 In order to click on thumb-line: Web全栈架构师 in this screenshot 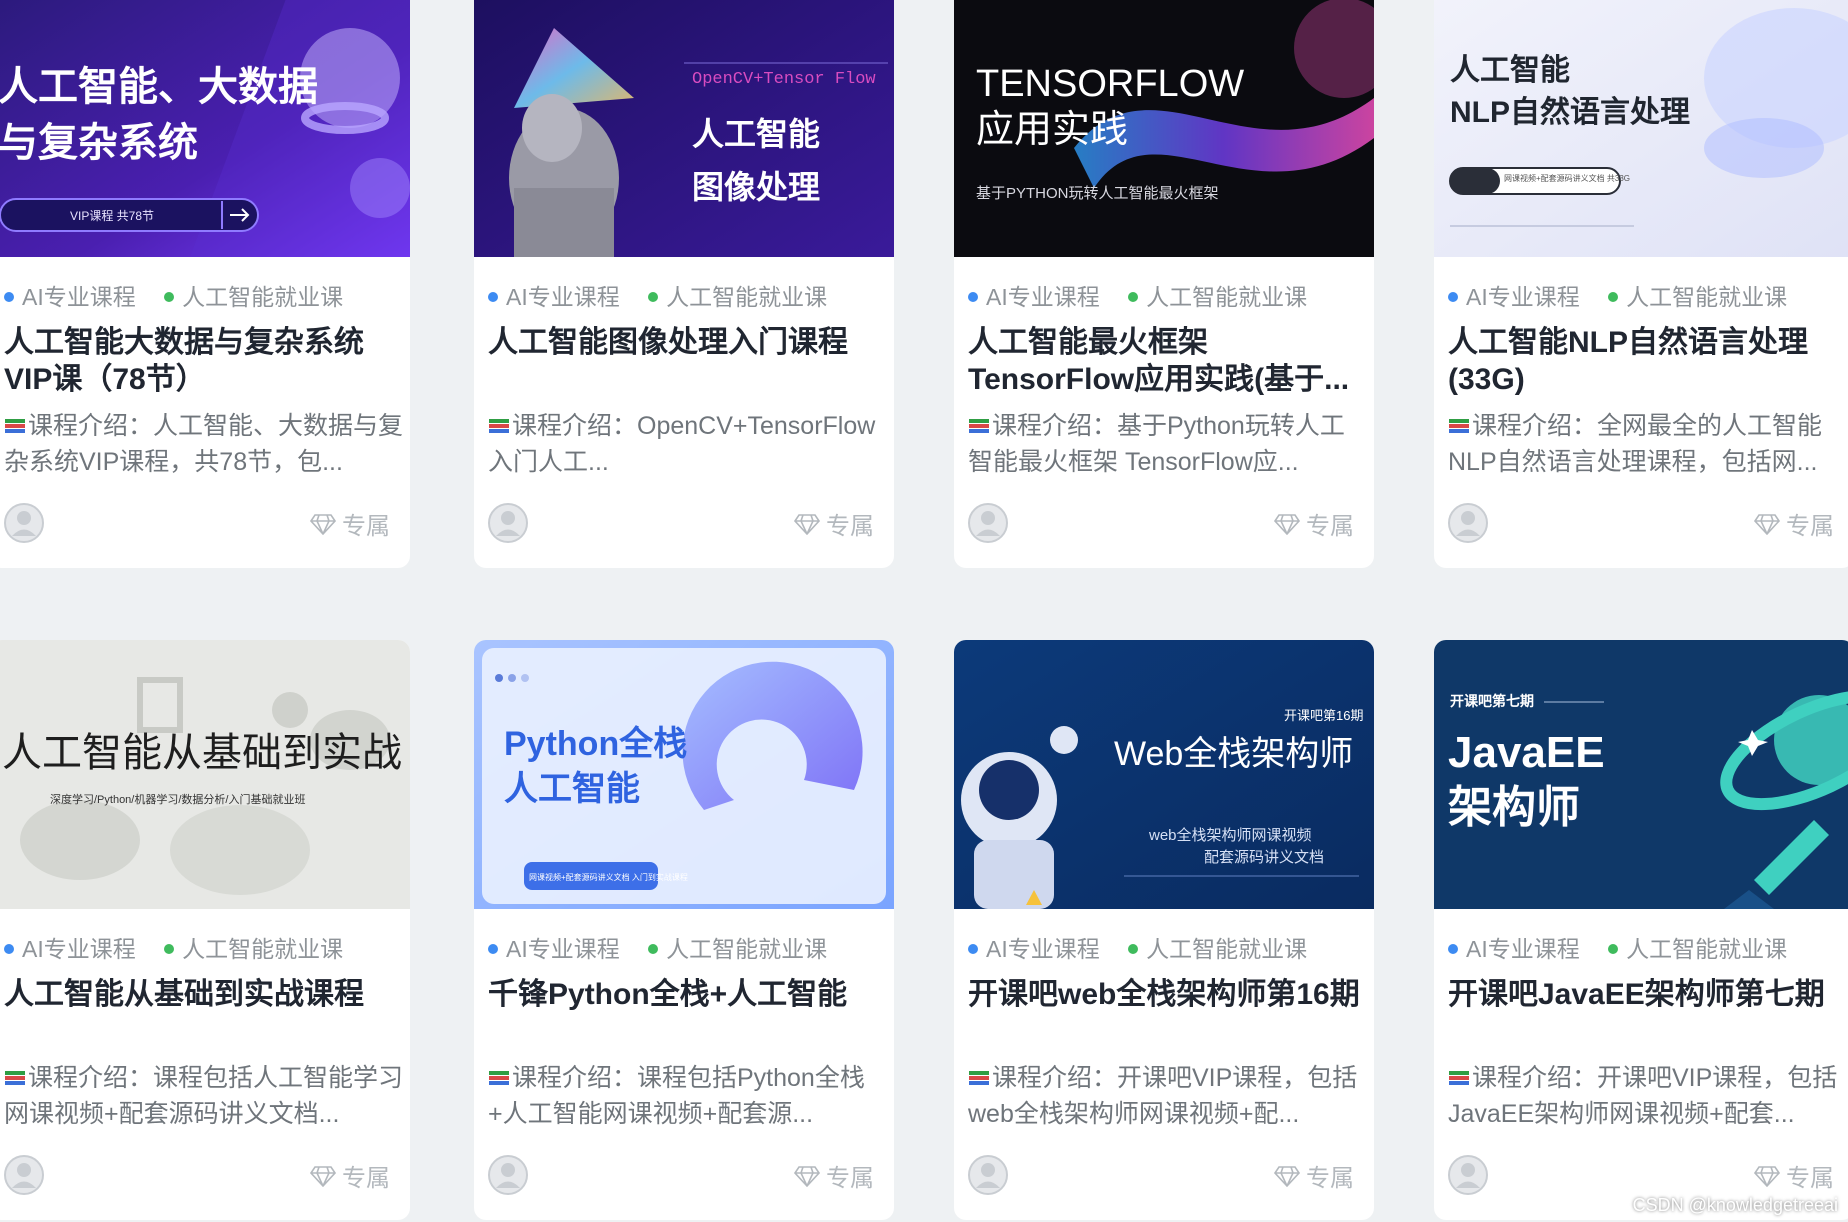, I will do `click(1233, 754)`.